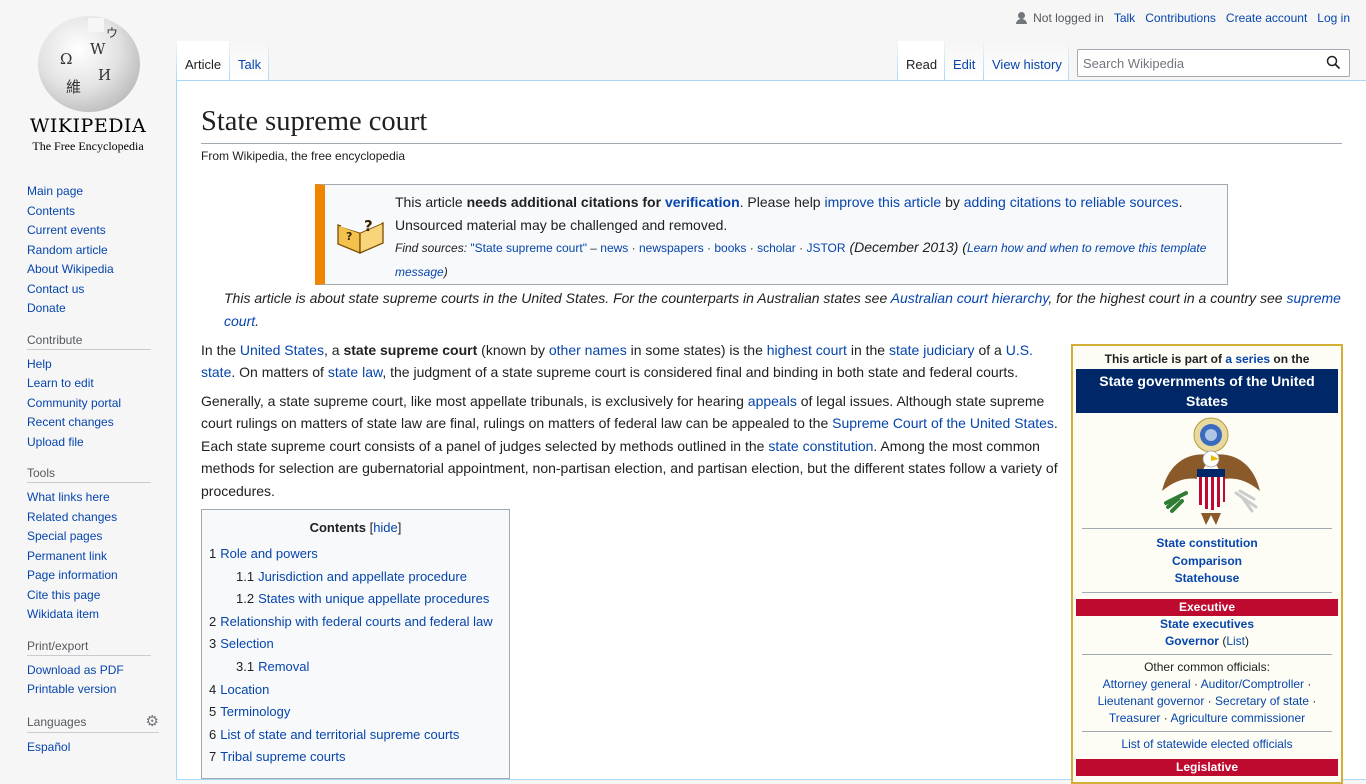  Describe the element at coordinates (1198, 63) in the screenshot. I see `search-input` at that location.